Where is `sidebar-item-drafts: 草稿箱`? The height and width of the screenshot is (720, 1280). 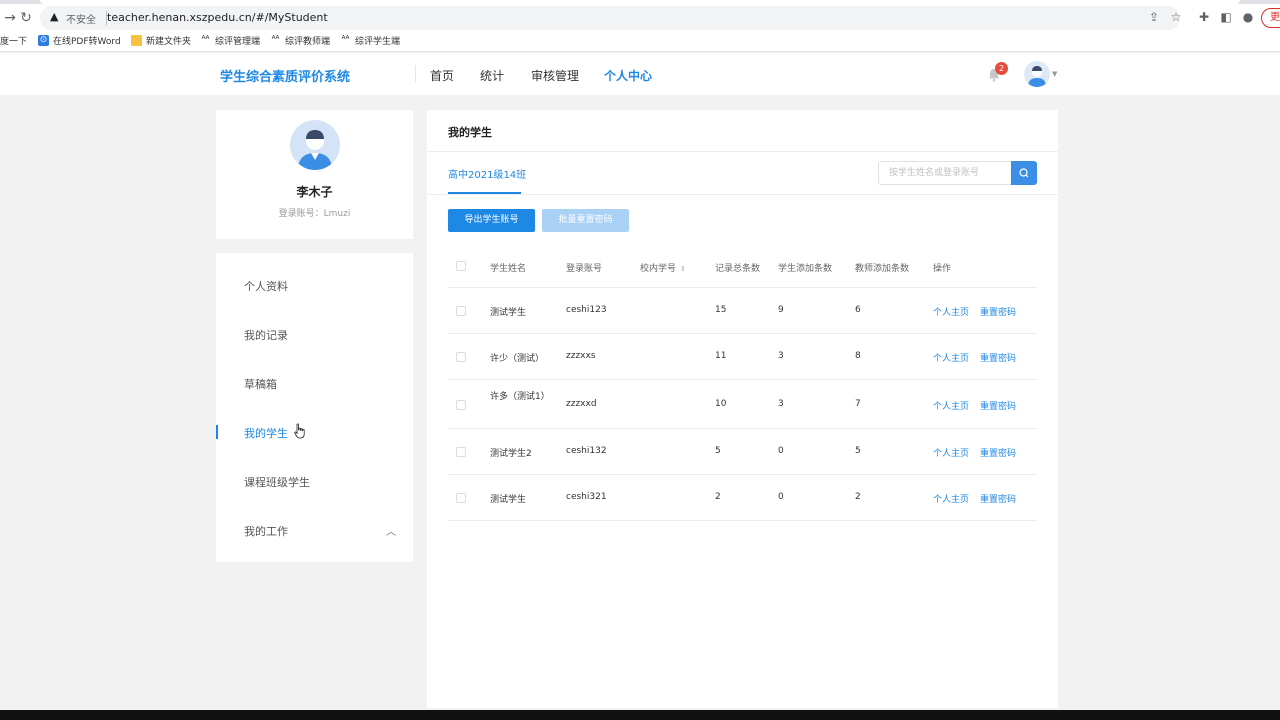
sidebar-item-drafts: 草稿箱 is located at coordinates (314, 383).